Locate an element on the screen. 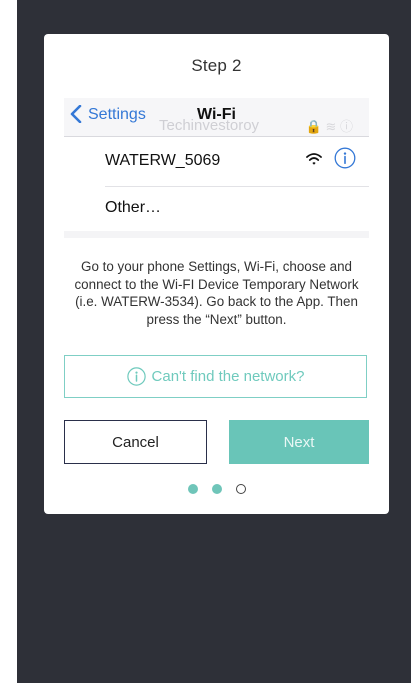 The width and height of the screenshot is (411, 683). back-chevron-icon is located at coordinates (76, 114).